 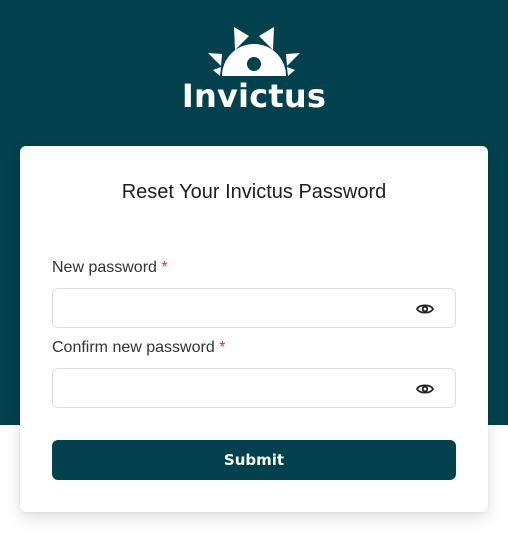 What do you see at coordinates (133, 347) in the screenshot?
I see `confirm-password-label-text: Confirm new password` at bounding box center [133, 347].